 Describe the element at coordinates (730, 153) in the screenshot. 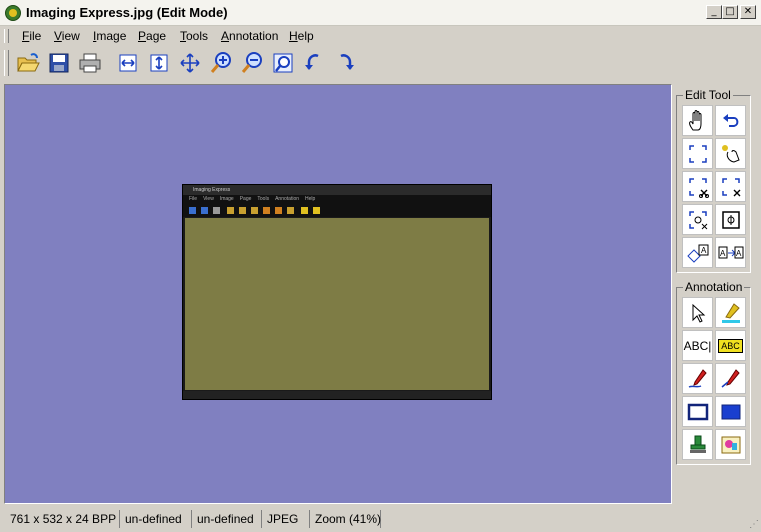

I see `lasso-select-icon` at that location.